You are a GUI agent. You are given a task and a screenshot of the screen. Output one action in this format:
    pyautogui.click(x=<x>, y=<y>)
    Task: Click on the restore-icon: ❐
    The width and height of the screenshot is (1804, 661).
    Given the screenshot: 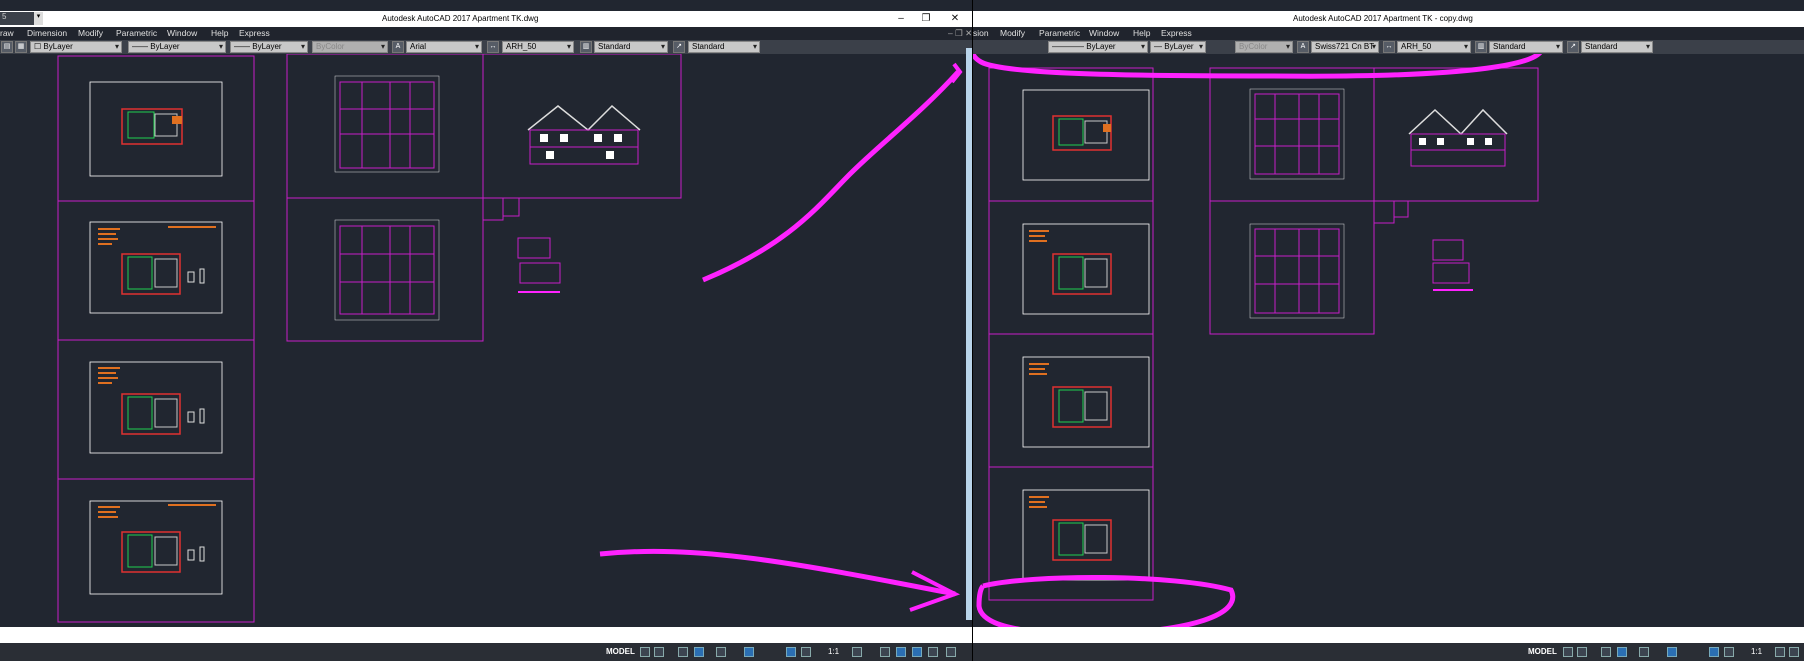 What is the action you would take?
    pyautogui.click(x=926, y=19)
    